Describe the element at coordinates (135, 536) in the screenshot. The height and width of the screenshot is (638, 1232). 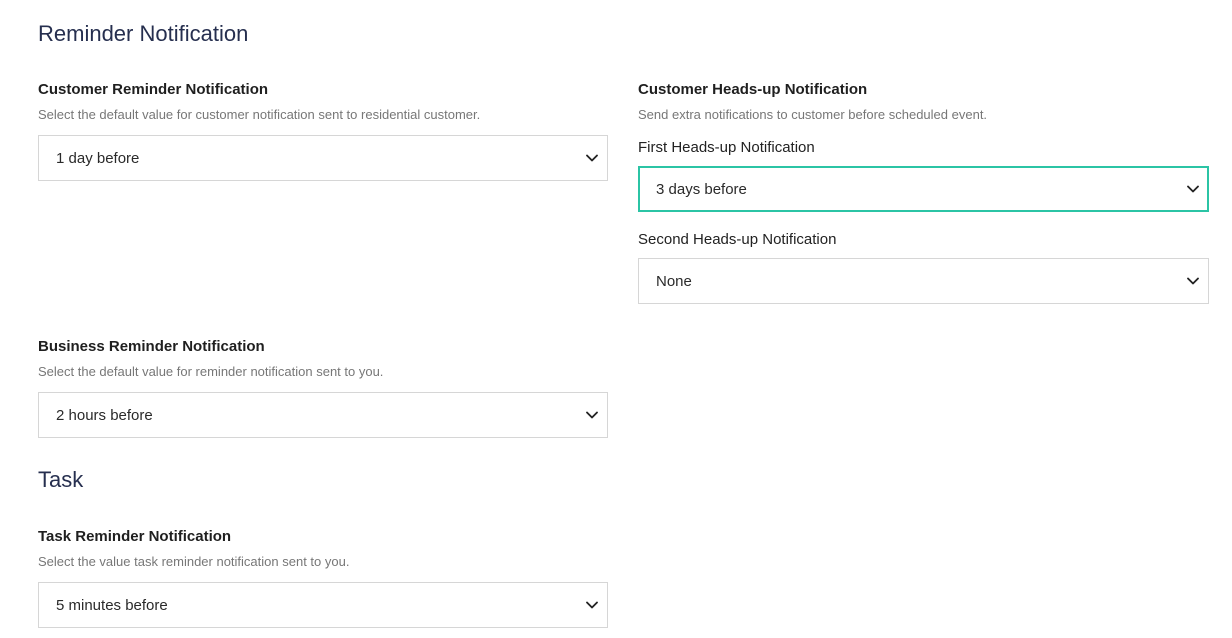
I see `task-reminder-title: Task Reminder Notification` at that location.